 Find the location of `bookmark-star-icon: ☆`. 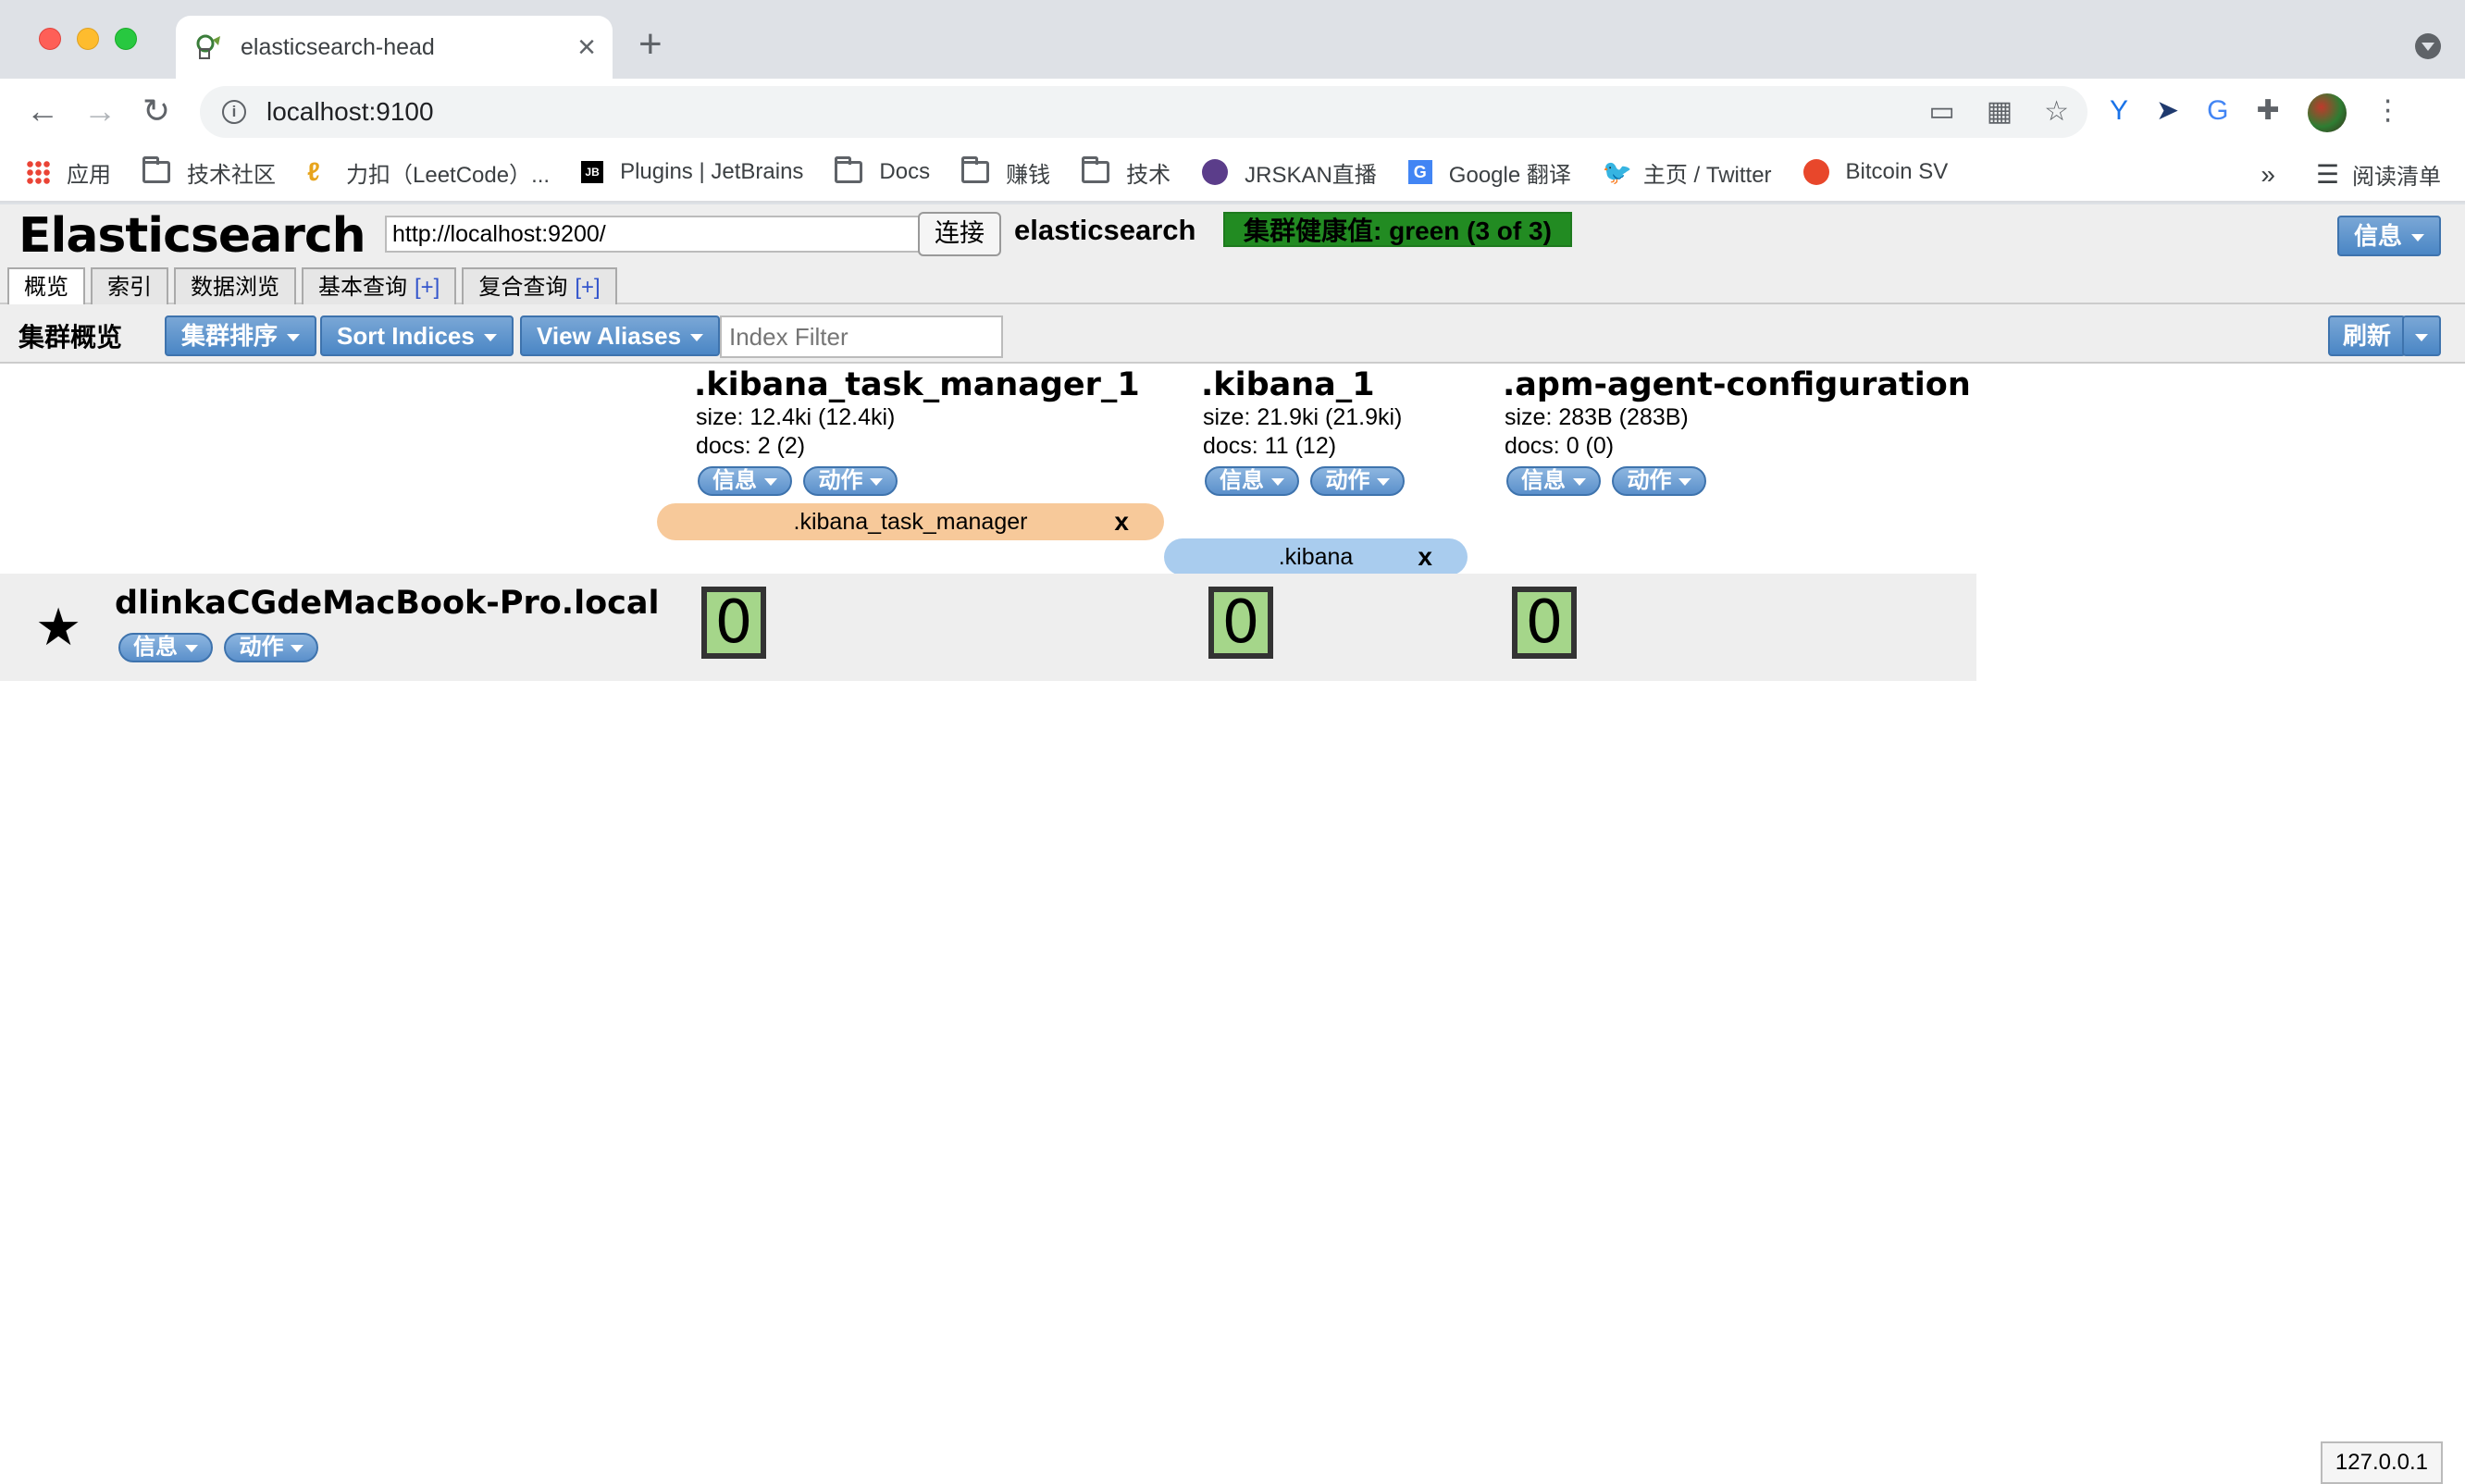

bookmark-star-icon: ☆ is located at coordinates (2056, 112).